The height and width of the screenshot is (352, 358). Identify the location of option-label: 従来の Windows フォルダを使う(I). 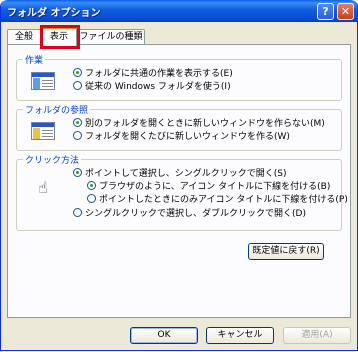
(158, 87).